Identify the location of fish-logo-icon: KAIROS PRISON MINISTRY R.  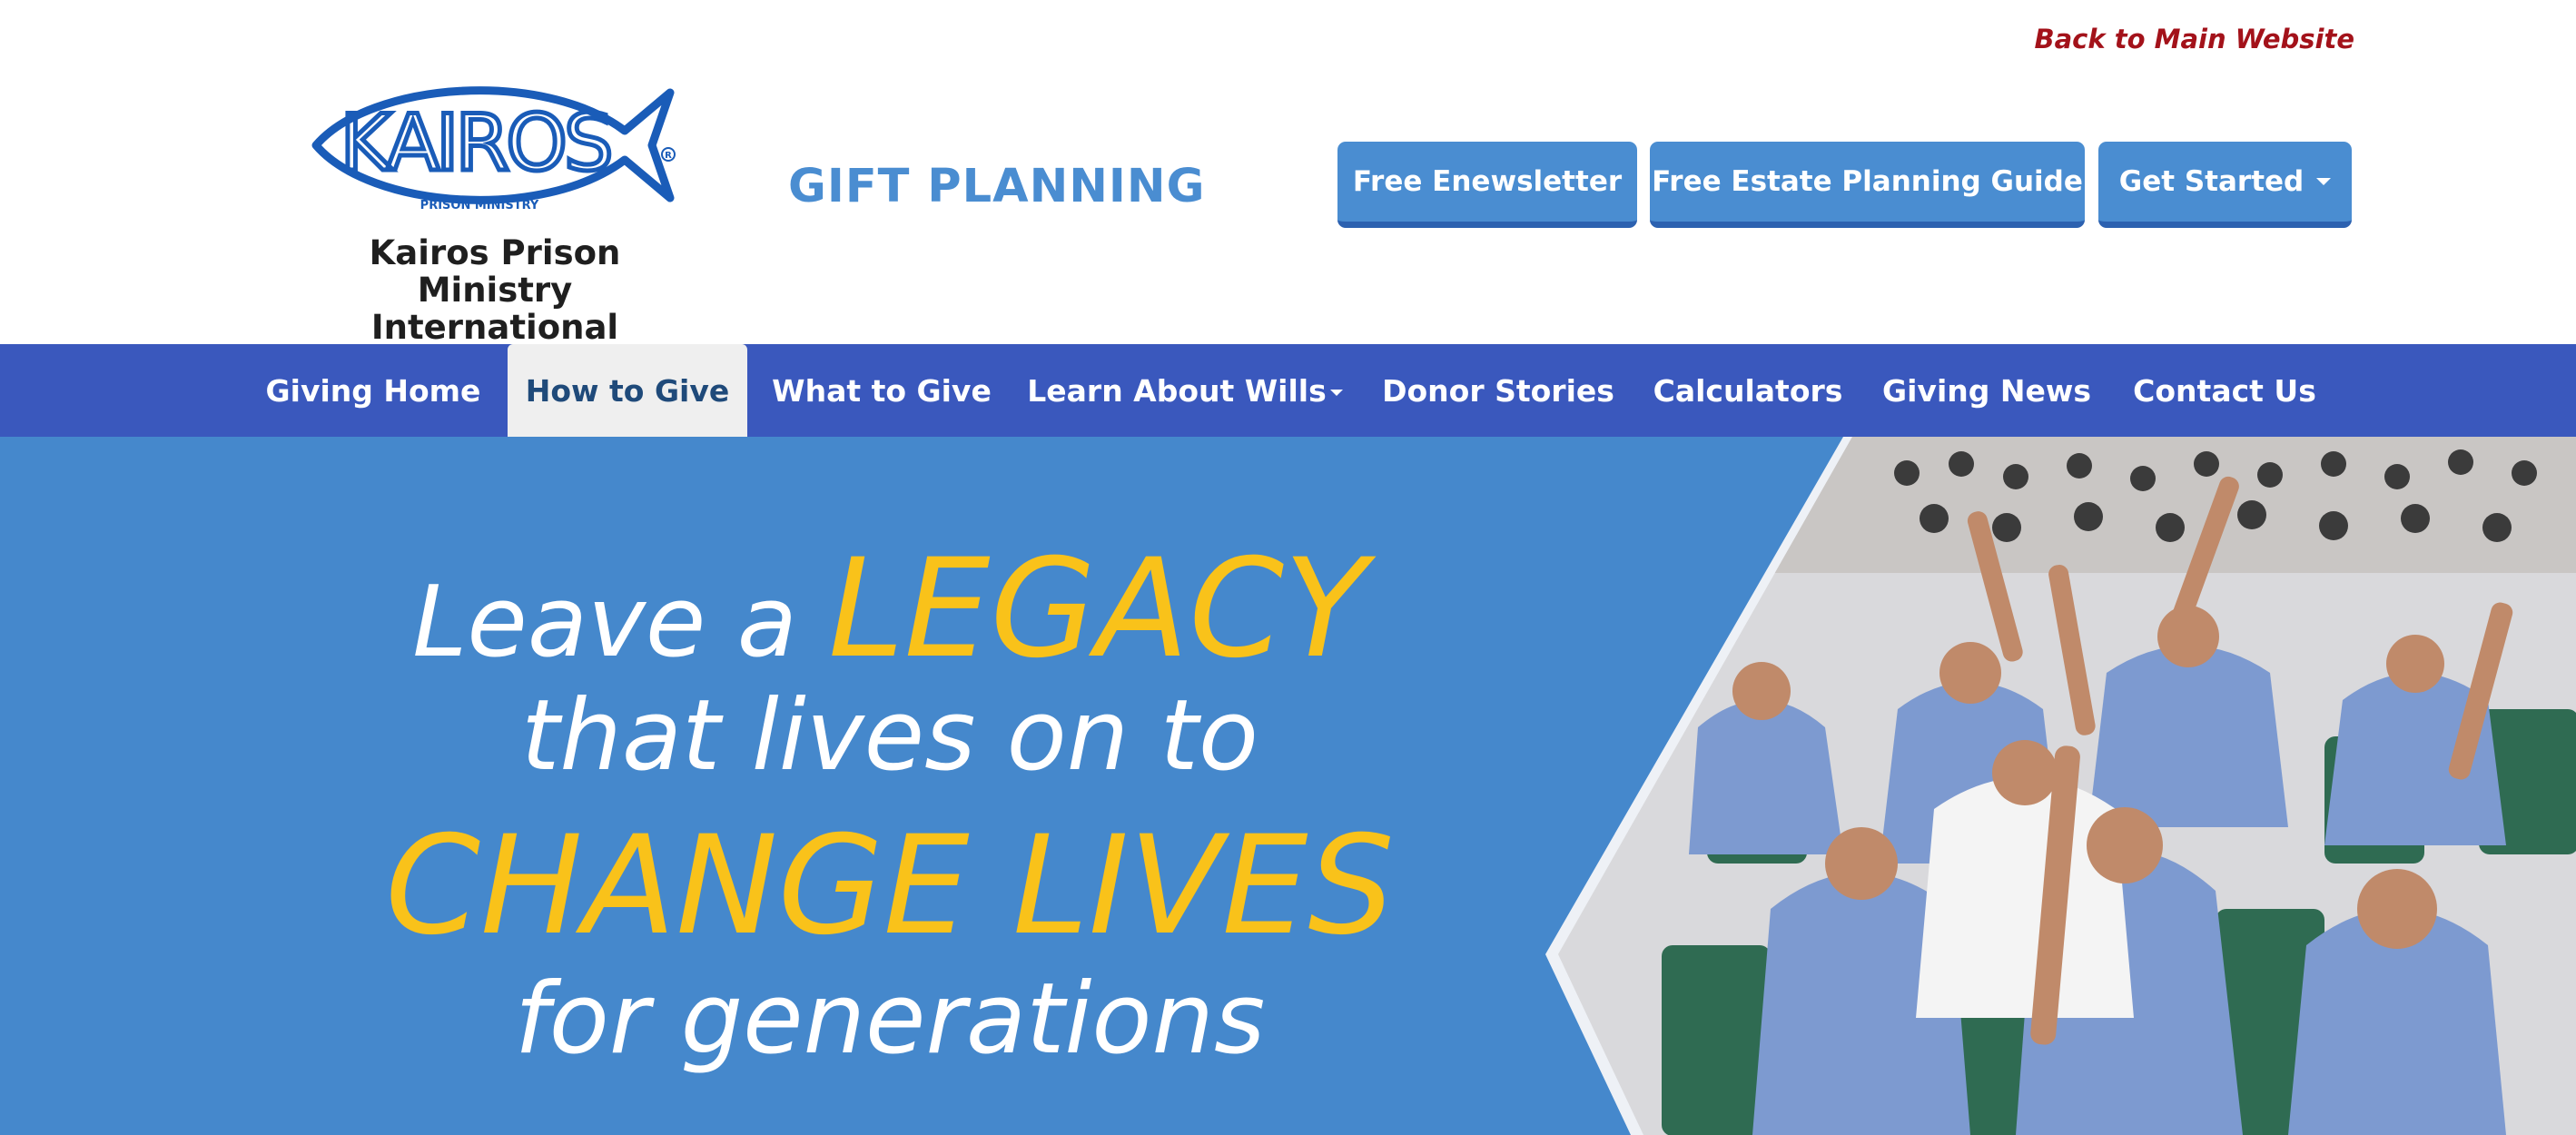
(494, 149).